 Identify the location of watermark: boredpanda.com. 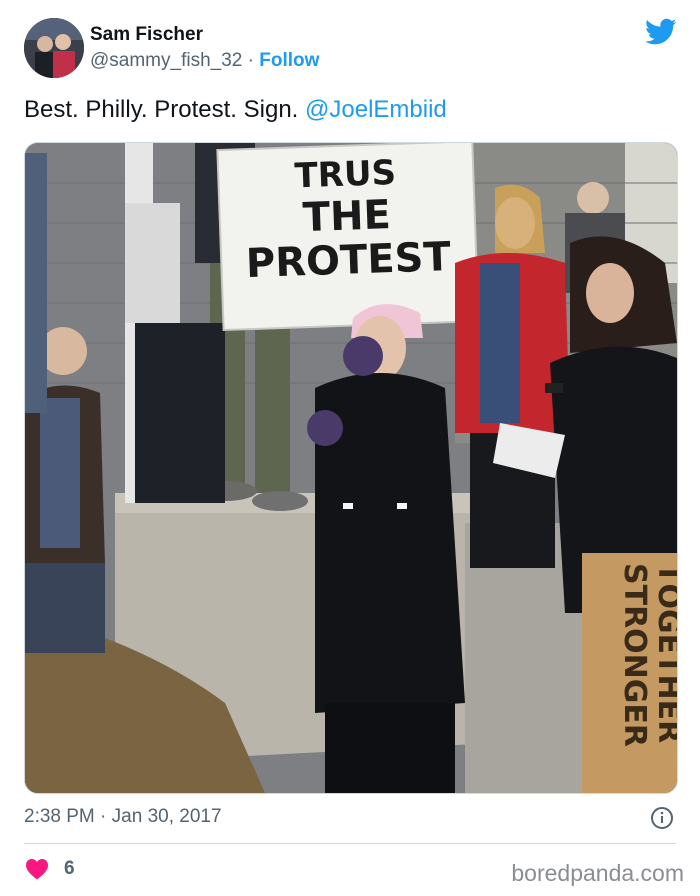
(597, 873).